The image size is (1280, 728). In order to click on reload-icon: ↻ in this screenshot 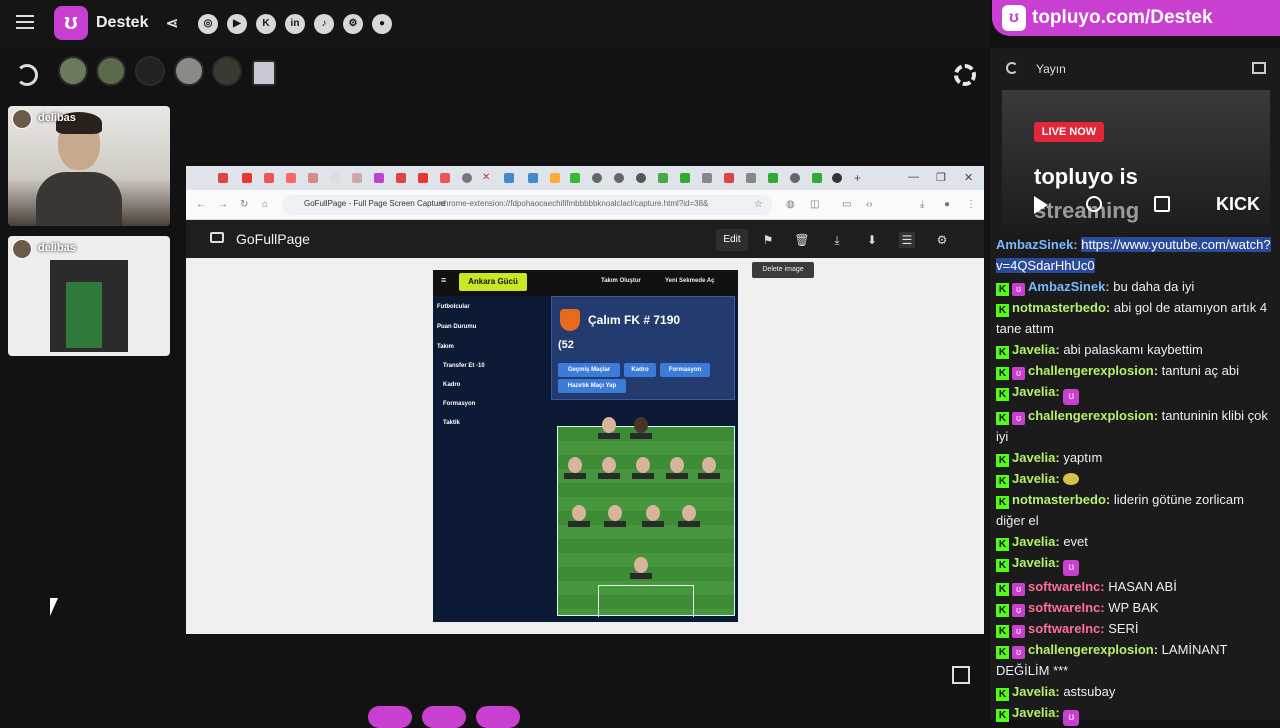, I will do `click(244, 204)`.